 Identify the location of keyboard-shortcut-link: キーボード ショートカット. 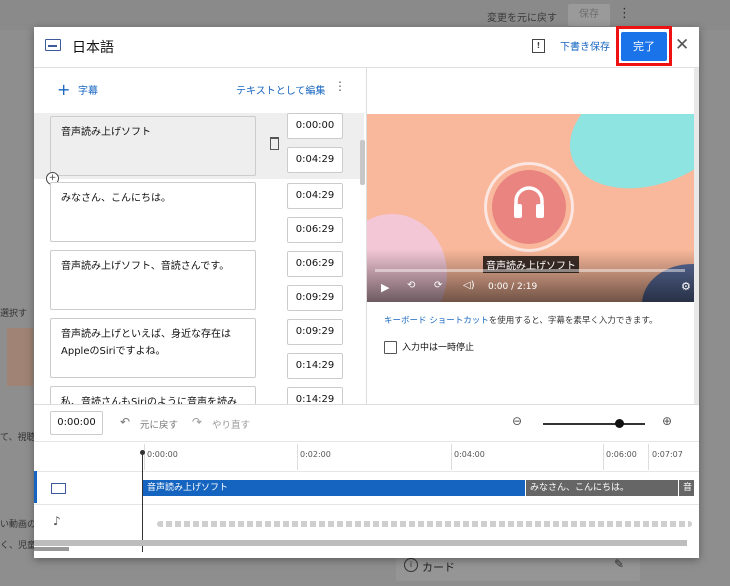
(436, 321).